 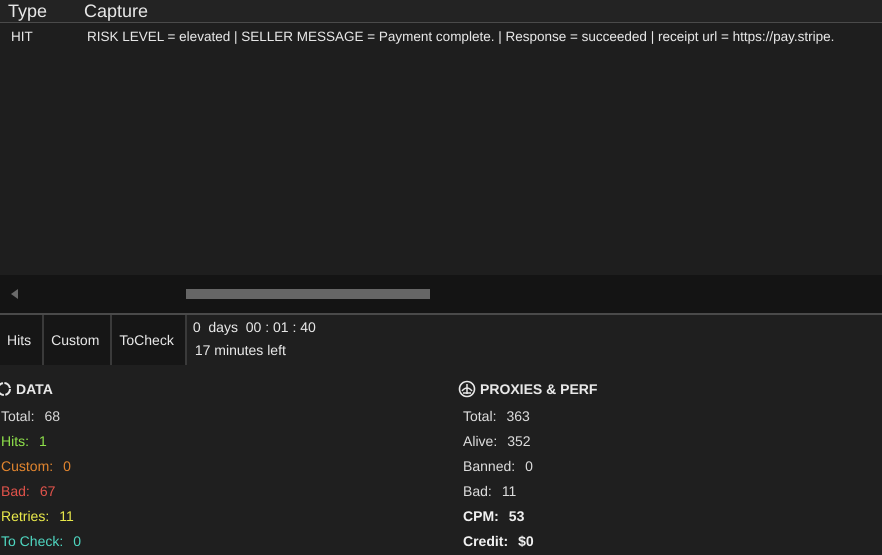 What do you see at coordinates (485, 540) in the screenshot?
I see `stat-label: Credit:` at bounding box center [485, 540].